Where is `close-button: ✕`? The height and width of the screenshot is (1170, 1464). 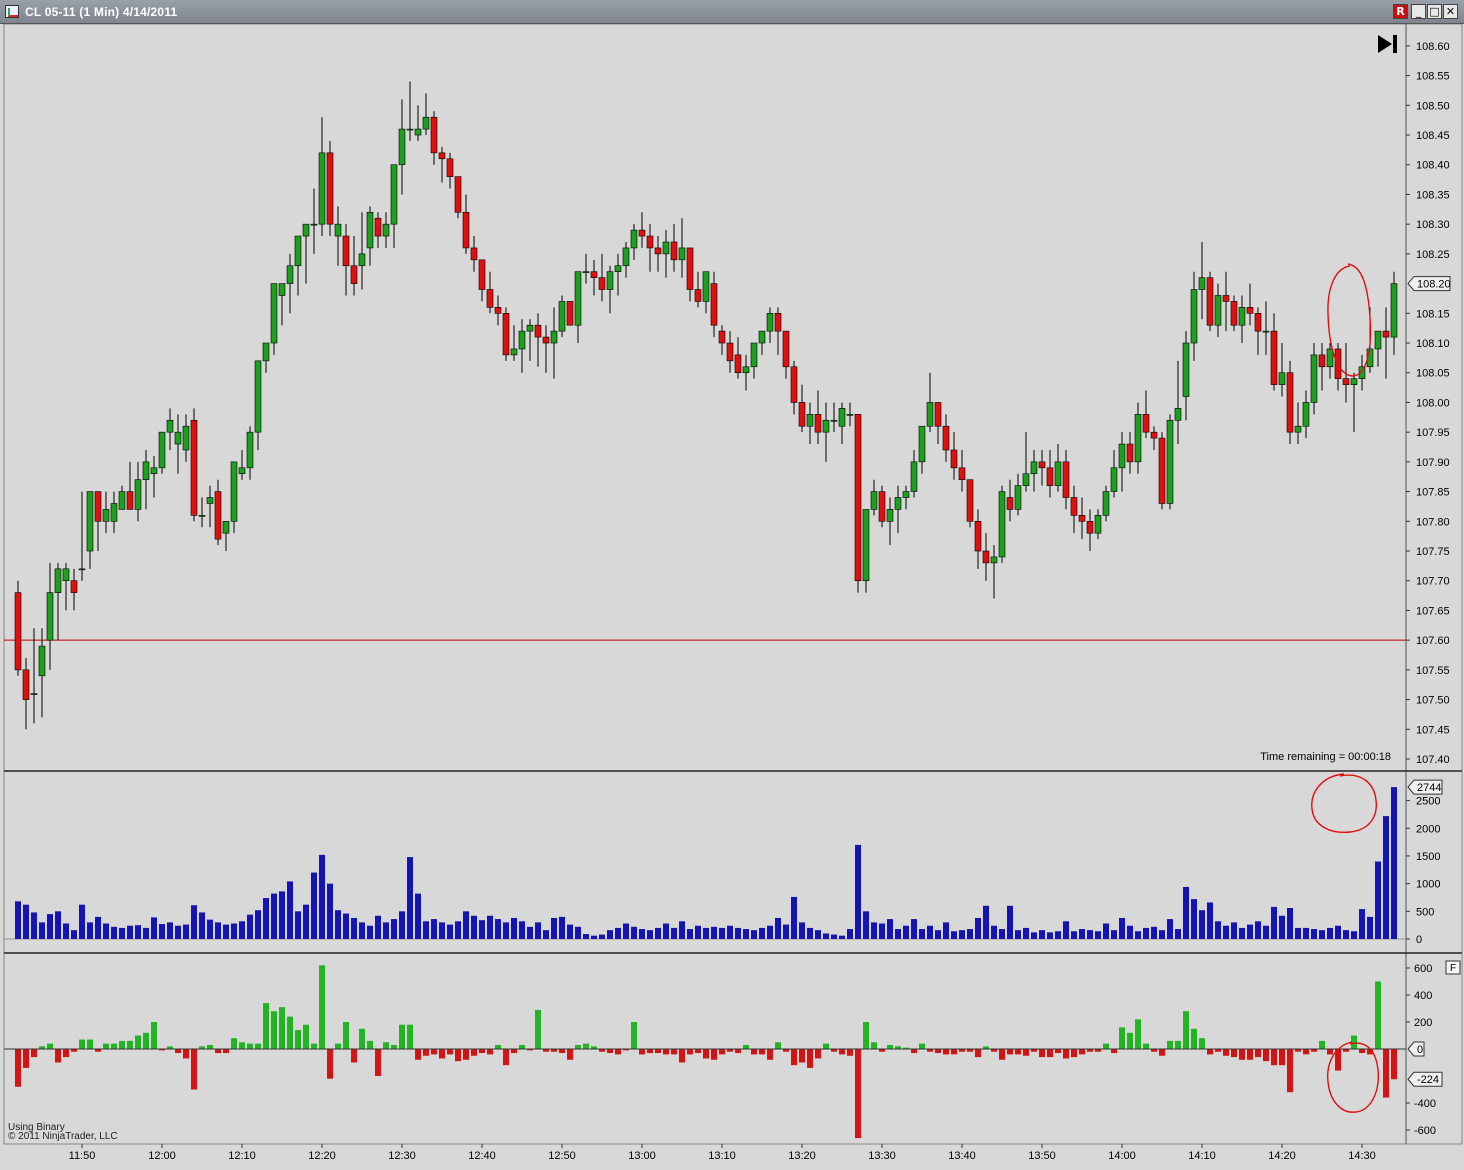
close-button: ✕ is located at coordinates (1450, 11).